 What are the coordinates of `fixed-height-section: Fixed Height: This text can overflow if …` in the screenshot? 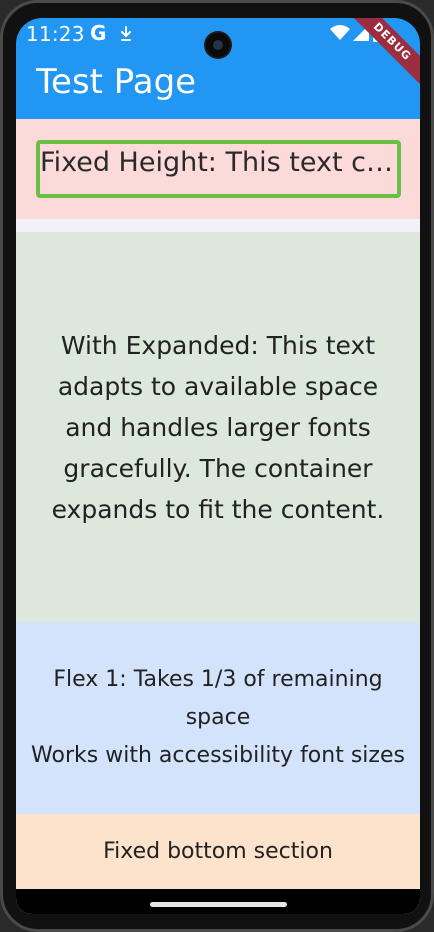 It's located at (218, 169).